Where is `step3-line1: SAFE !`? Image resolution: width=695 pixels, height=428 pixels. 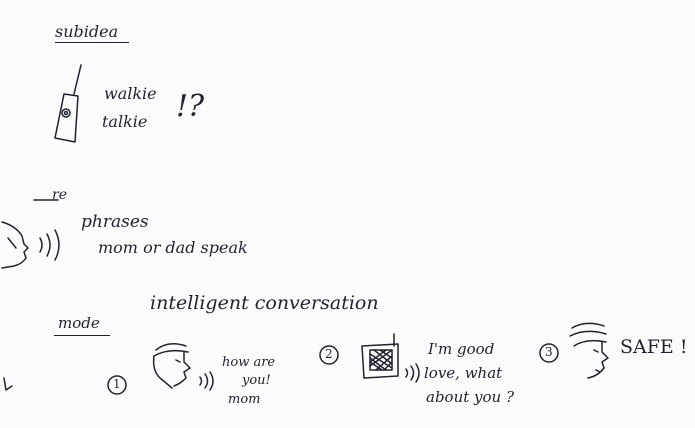 step3-line1: SAFE ! is located at coordinates (654, 347).